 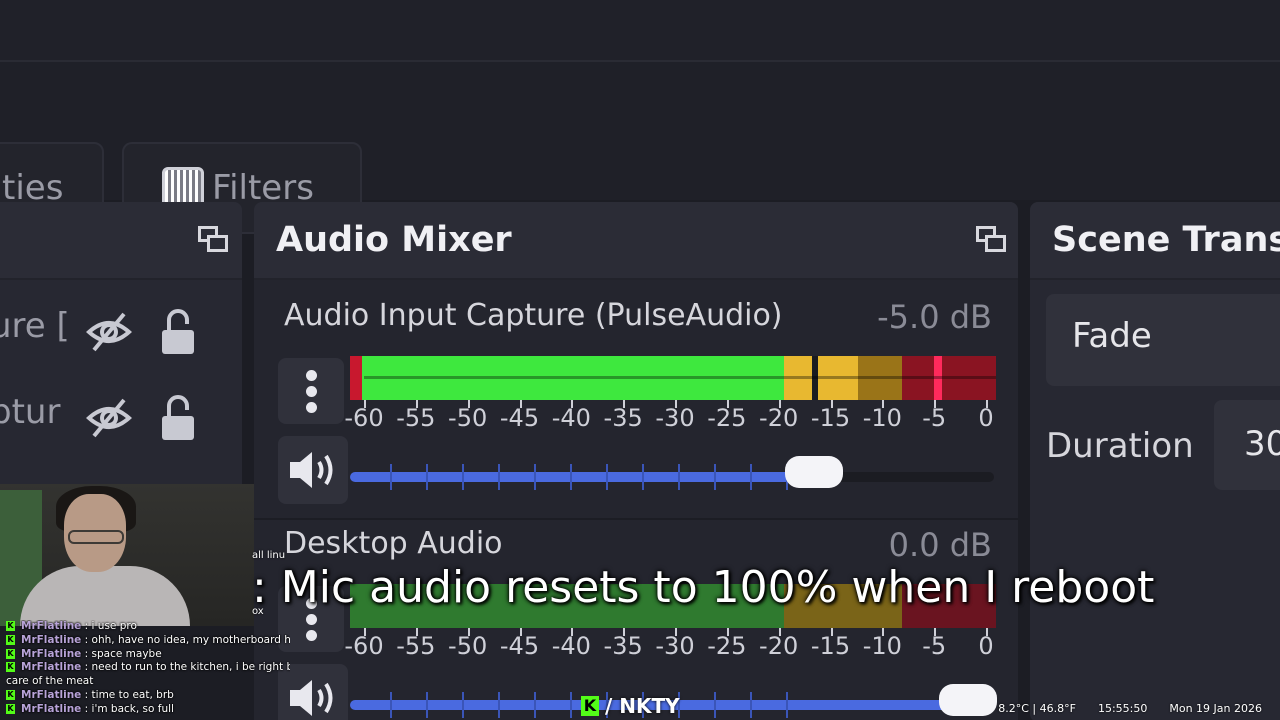 I want to click on channel-name: Audio Input Capture (PulseAudio), so click(x=533, y=315).